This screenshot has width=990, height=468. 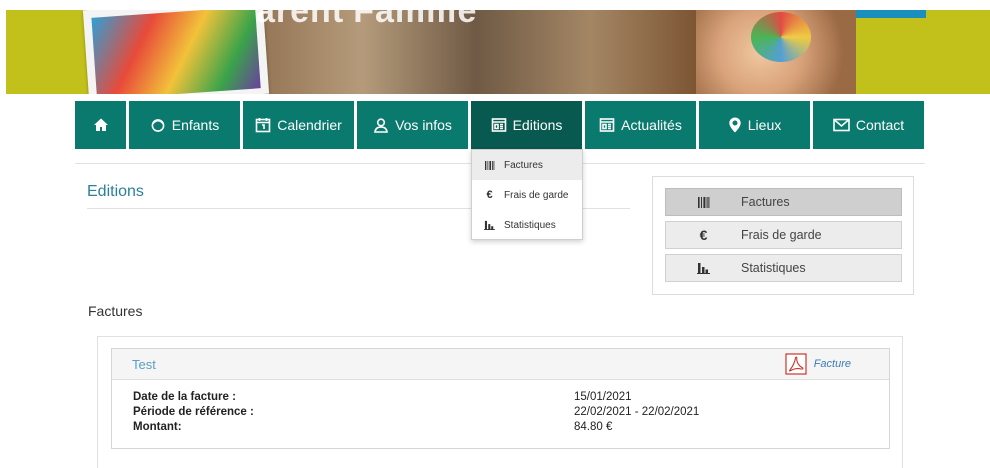 I want to click on page-title: Editions, so click(x=115, y=191).